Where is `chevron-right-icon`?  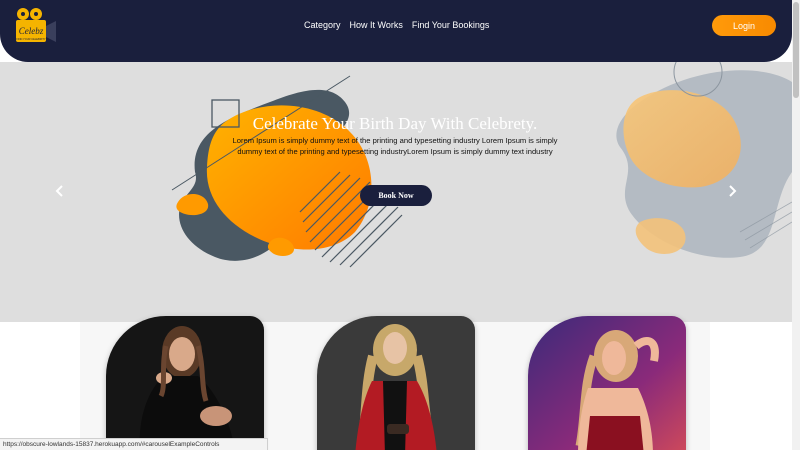
chevron-right-icon is located at coordinates (733, 191).